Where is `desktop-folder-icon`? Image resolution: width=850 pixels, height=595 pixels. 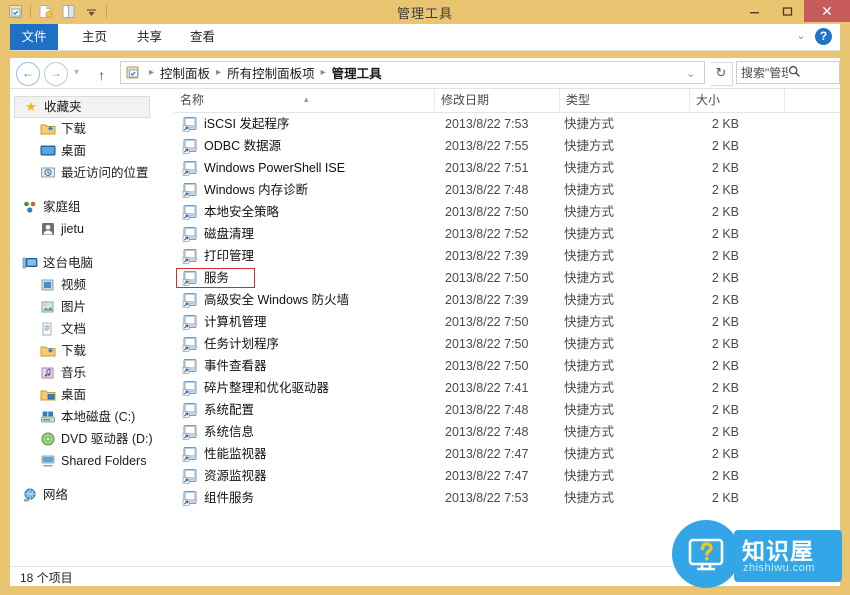
desktop-folder-icon is located at coordinates (48, 395).